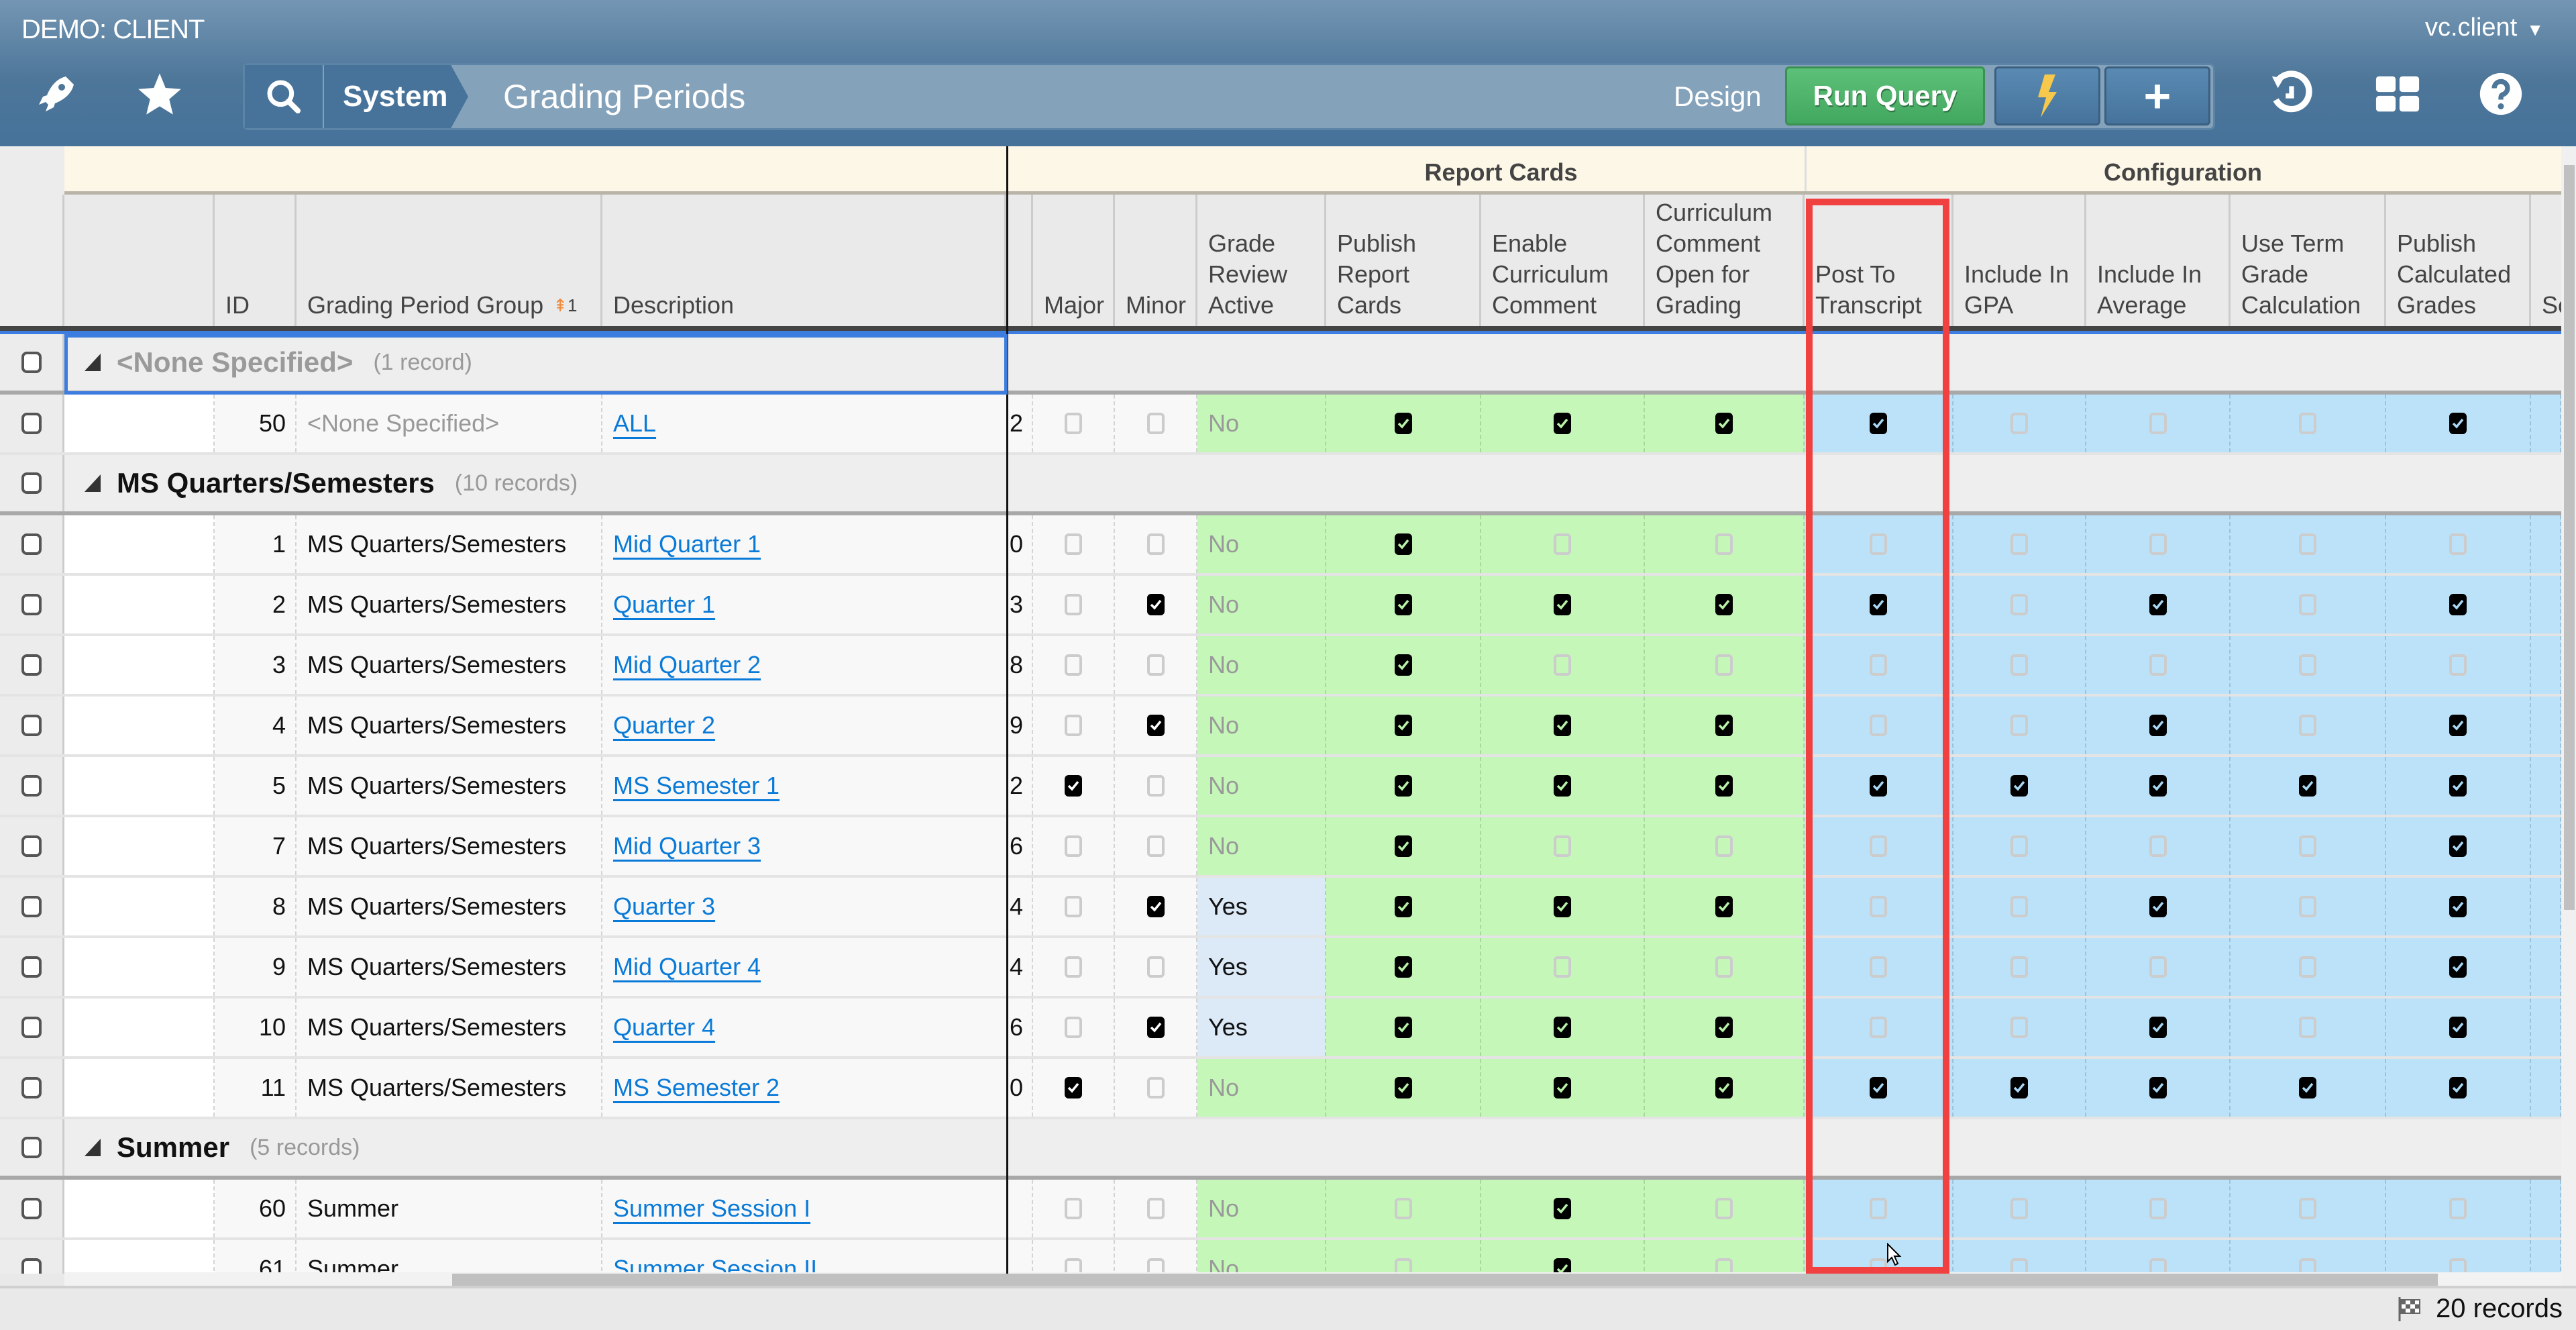  Describe the element at coordinates (1885, 95) in the screenshot. I see `run-query-button: Run Query` at that location.